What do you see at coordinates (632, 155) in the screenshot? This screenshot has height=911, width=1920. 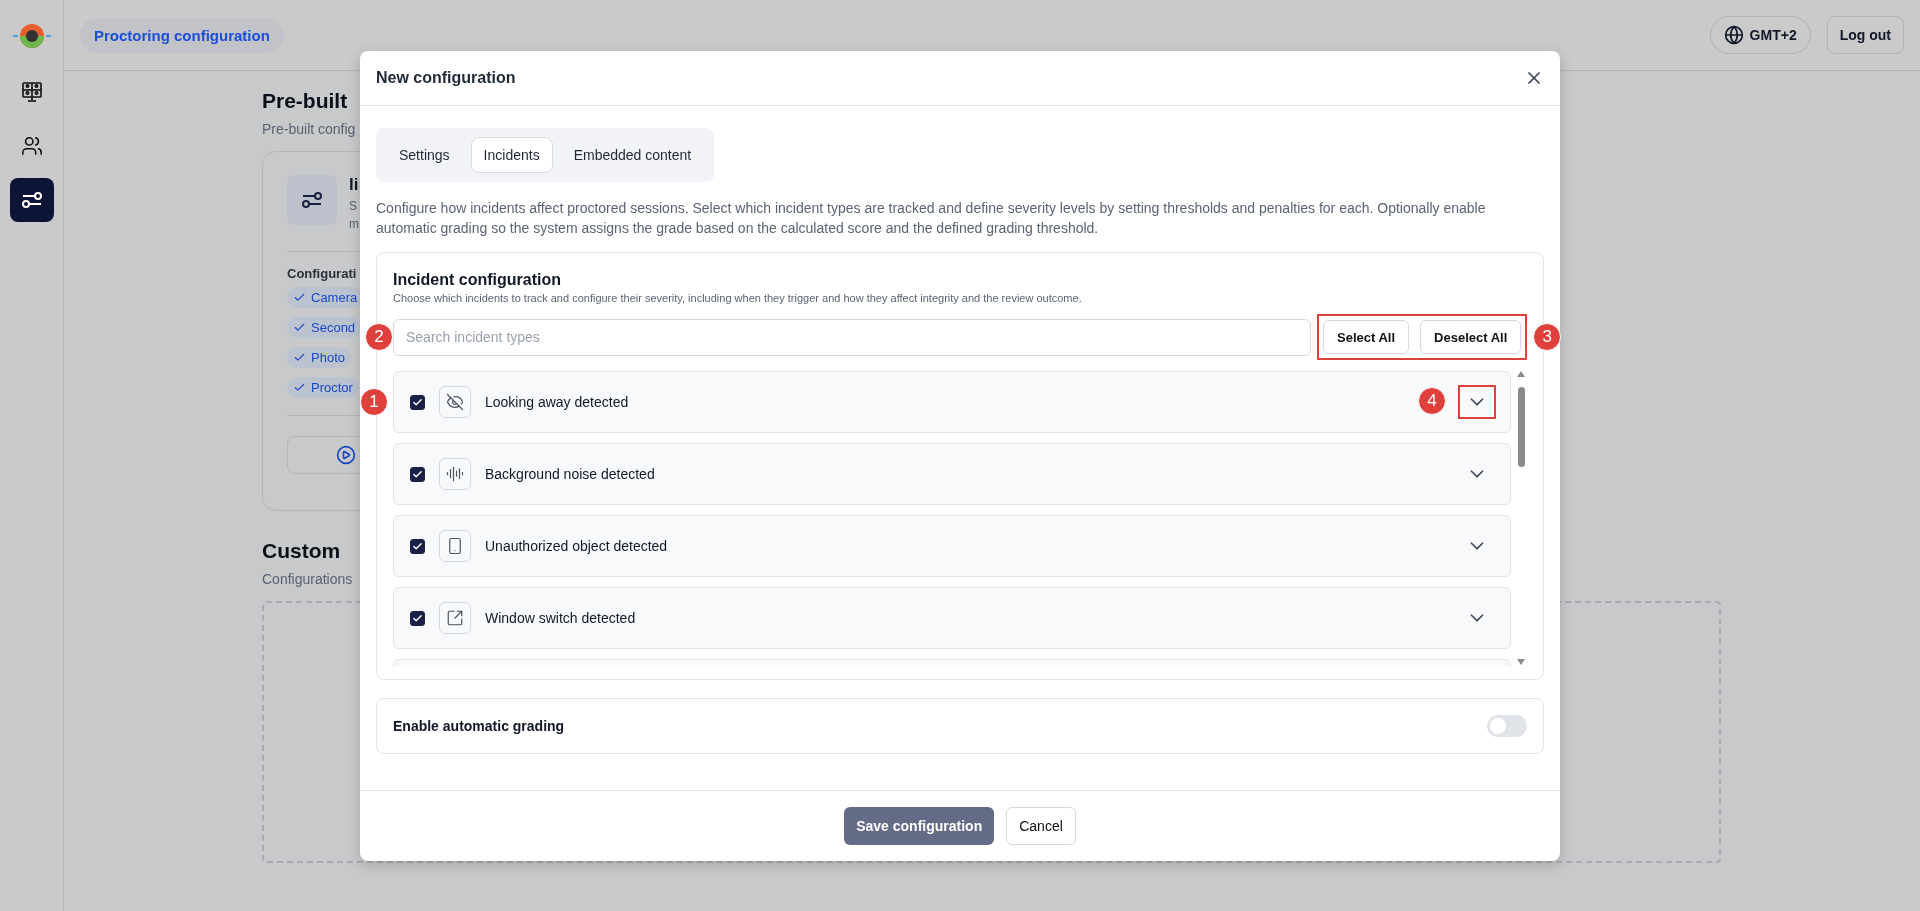 I see `tab: Embedded content` at bounding box center [632, 155].